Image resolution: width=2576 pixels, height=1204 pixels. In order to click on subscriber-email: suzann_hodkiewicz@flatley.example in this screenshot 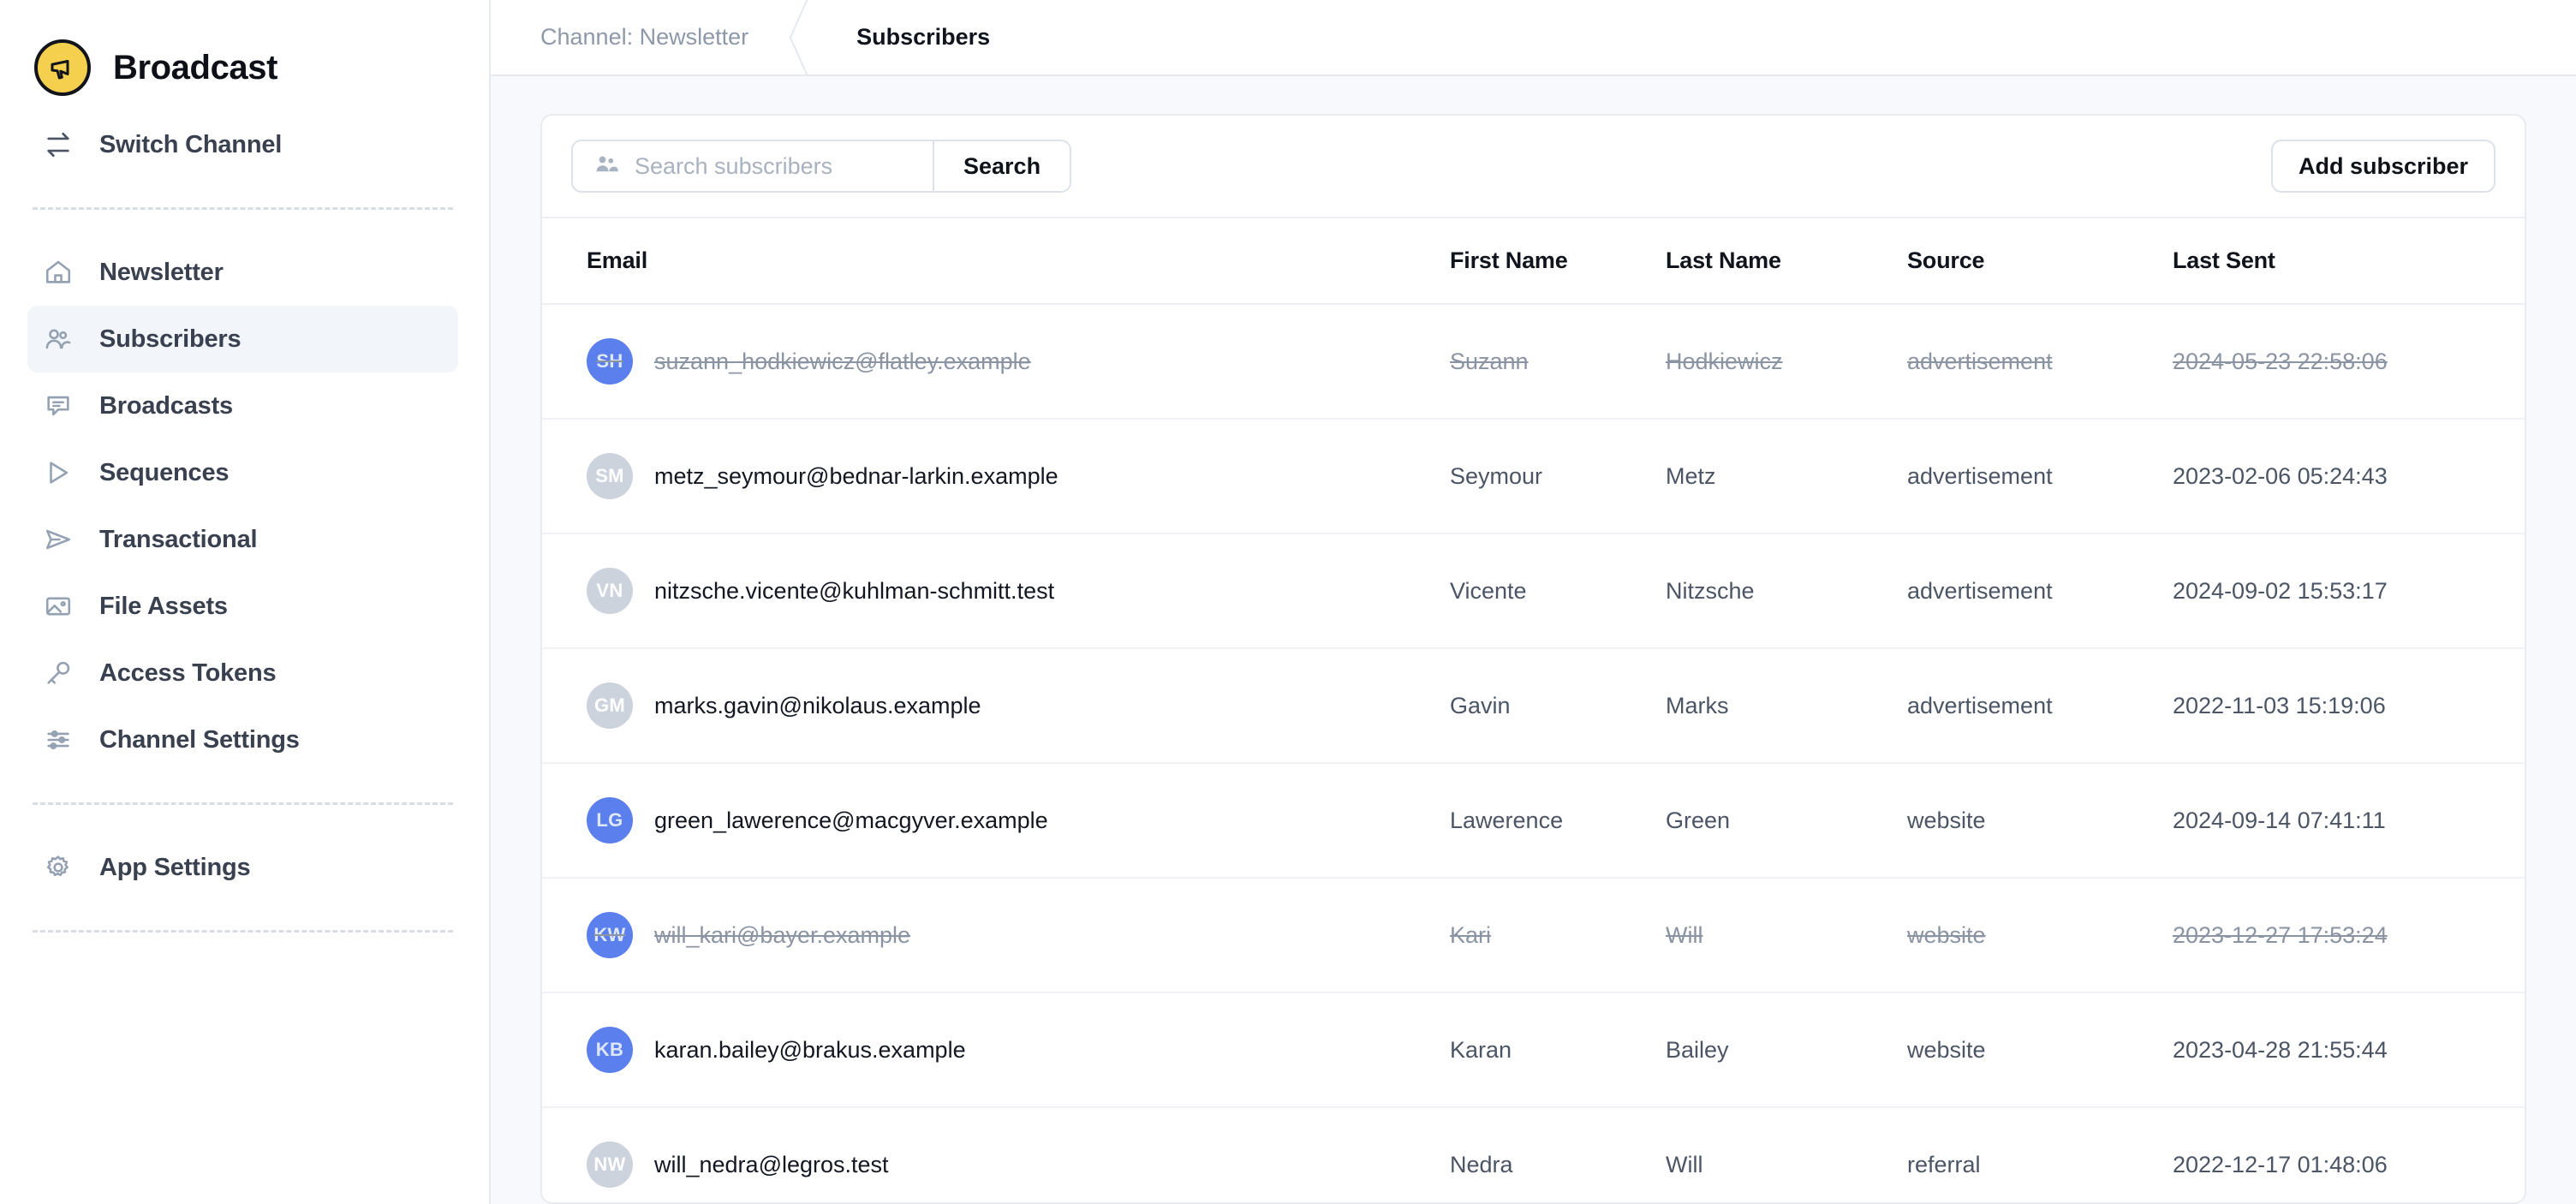, I will do `click(843, 362)`.